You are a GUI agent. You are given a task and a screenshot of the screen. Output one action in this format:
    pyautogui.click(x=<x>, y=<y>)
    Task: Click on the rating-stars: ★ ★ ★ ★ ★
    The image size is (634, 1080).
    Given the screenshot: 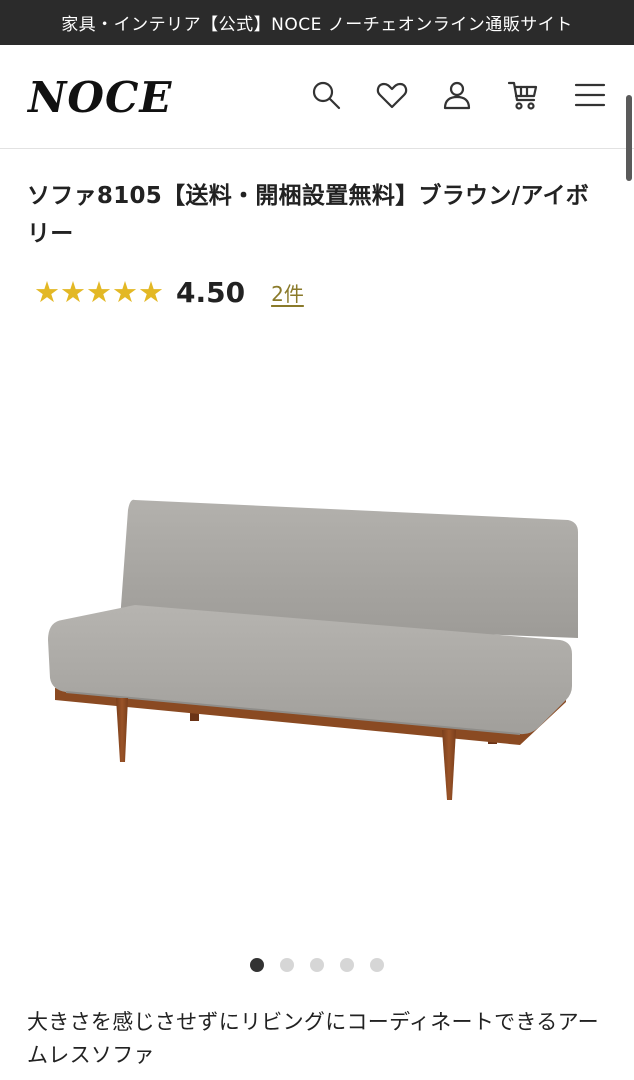 What is the action you would take?
    pyautogui.click(x=99, y=292)
    